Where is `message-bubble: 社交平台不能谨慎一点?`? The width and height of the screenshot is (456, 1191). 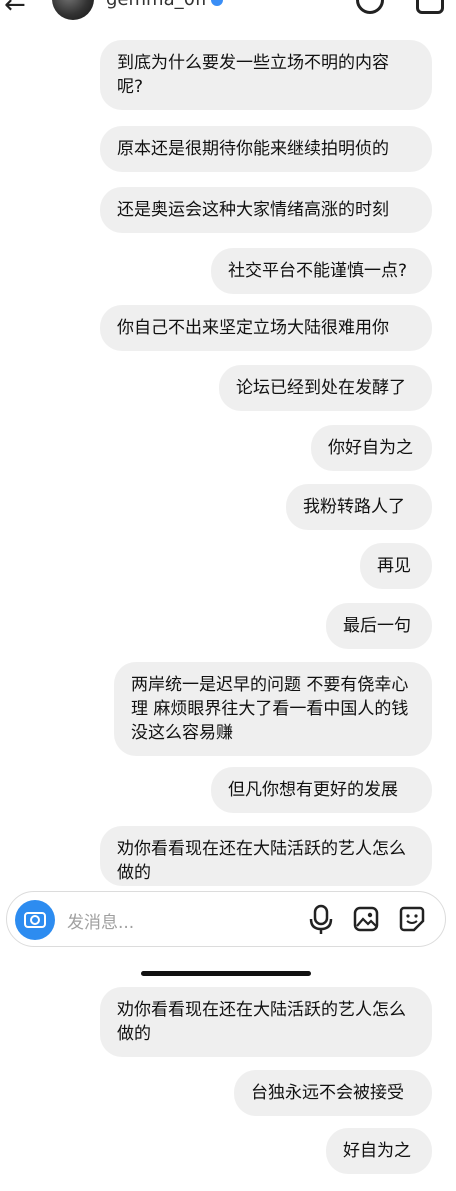 message-bubble: 社交平台不能谨慎一点? is located at coordinates (321, 271).